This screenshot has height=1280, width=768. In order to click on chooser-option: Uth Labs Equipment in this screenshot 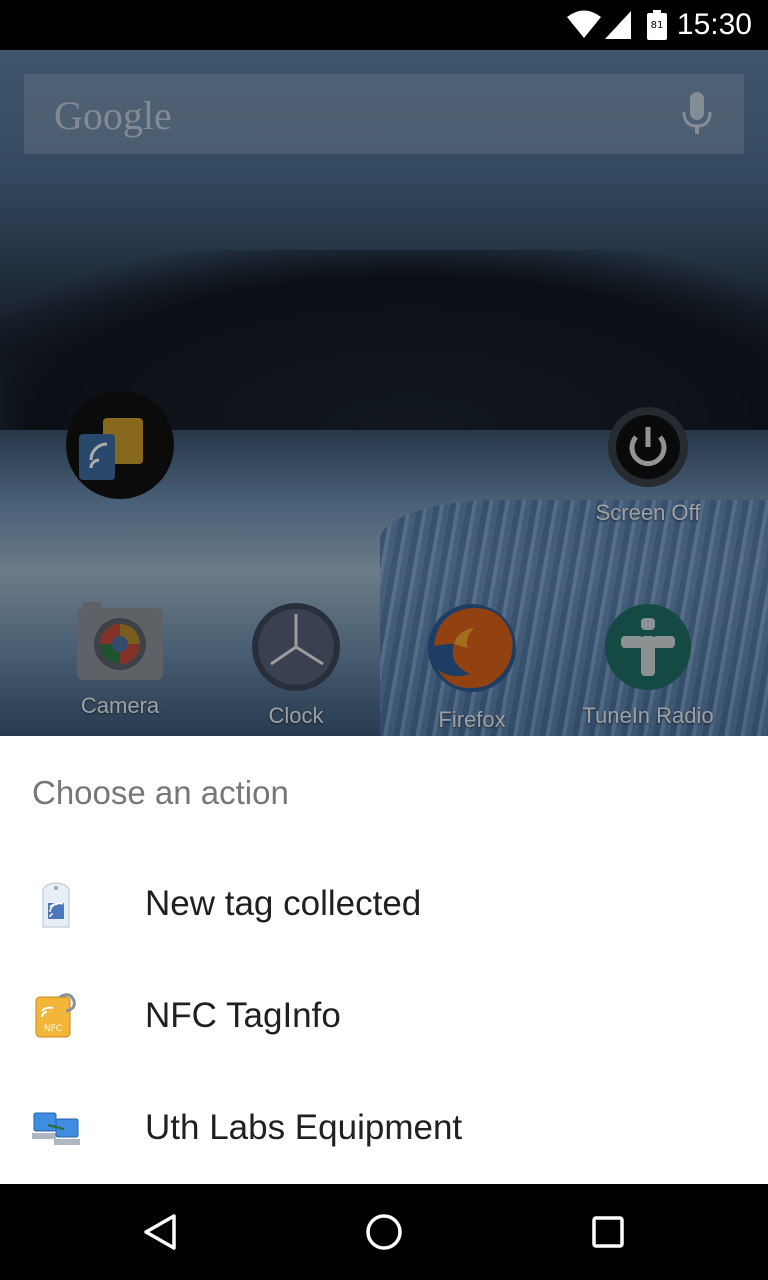, I will do `click(384, 1129)`.